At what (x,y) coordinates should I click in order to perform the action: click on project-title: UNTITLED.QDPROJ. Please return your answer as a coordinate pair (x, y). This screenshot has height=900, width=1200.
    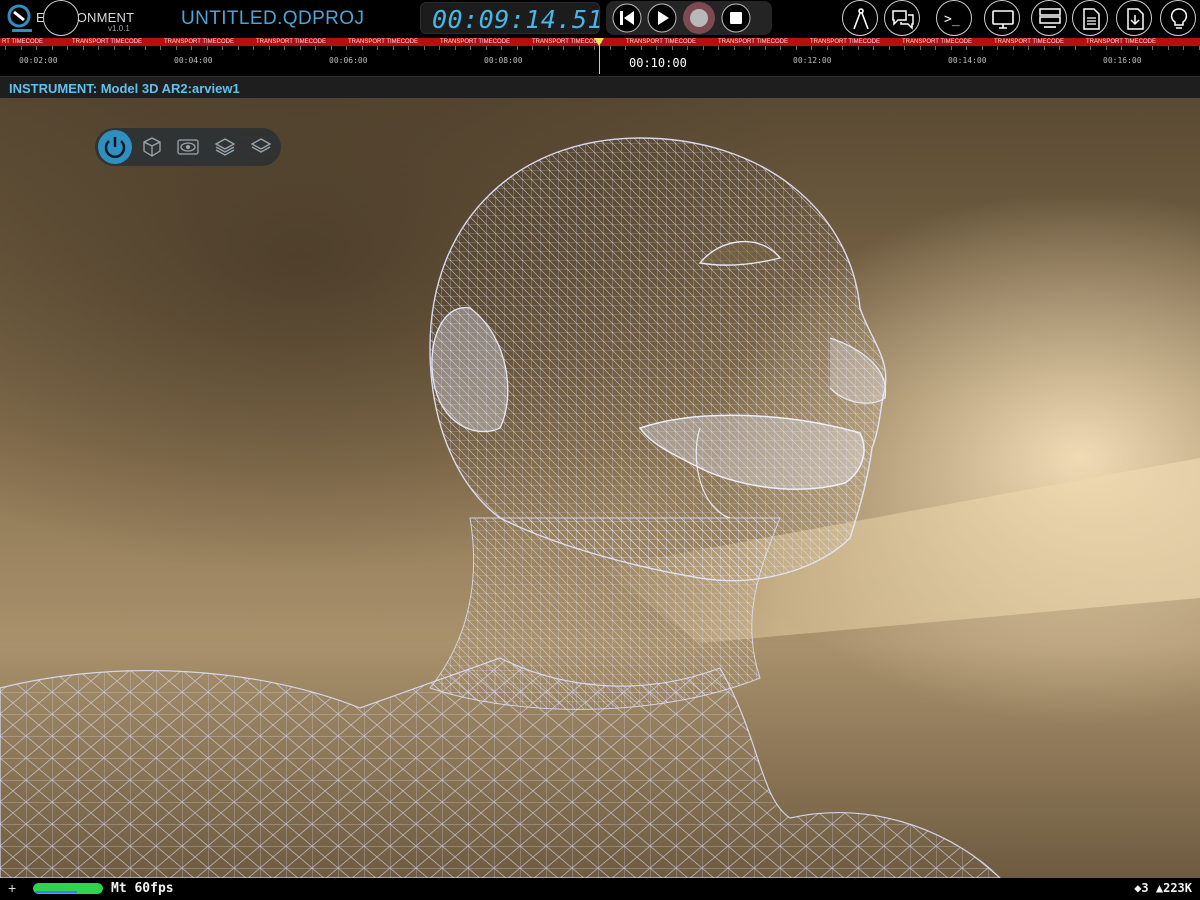
    Looking at the image, I should click on (272, 19).